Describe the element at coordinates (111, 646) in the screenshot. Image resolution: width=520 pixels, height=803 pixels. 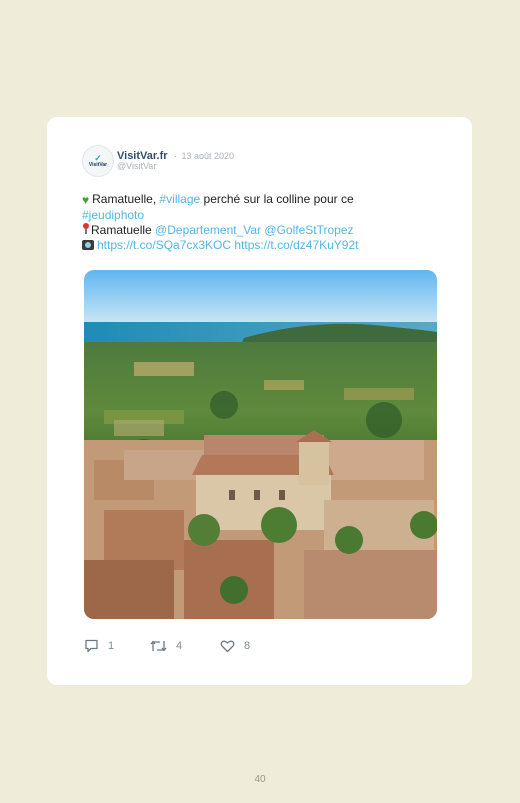
I see `reply-count: 1` at that location.